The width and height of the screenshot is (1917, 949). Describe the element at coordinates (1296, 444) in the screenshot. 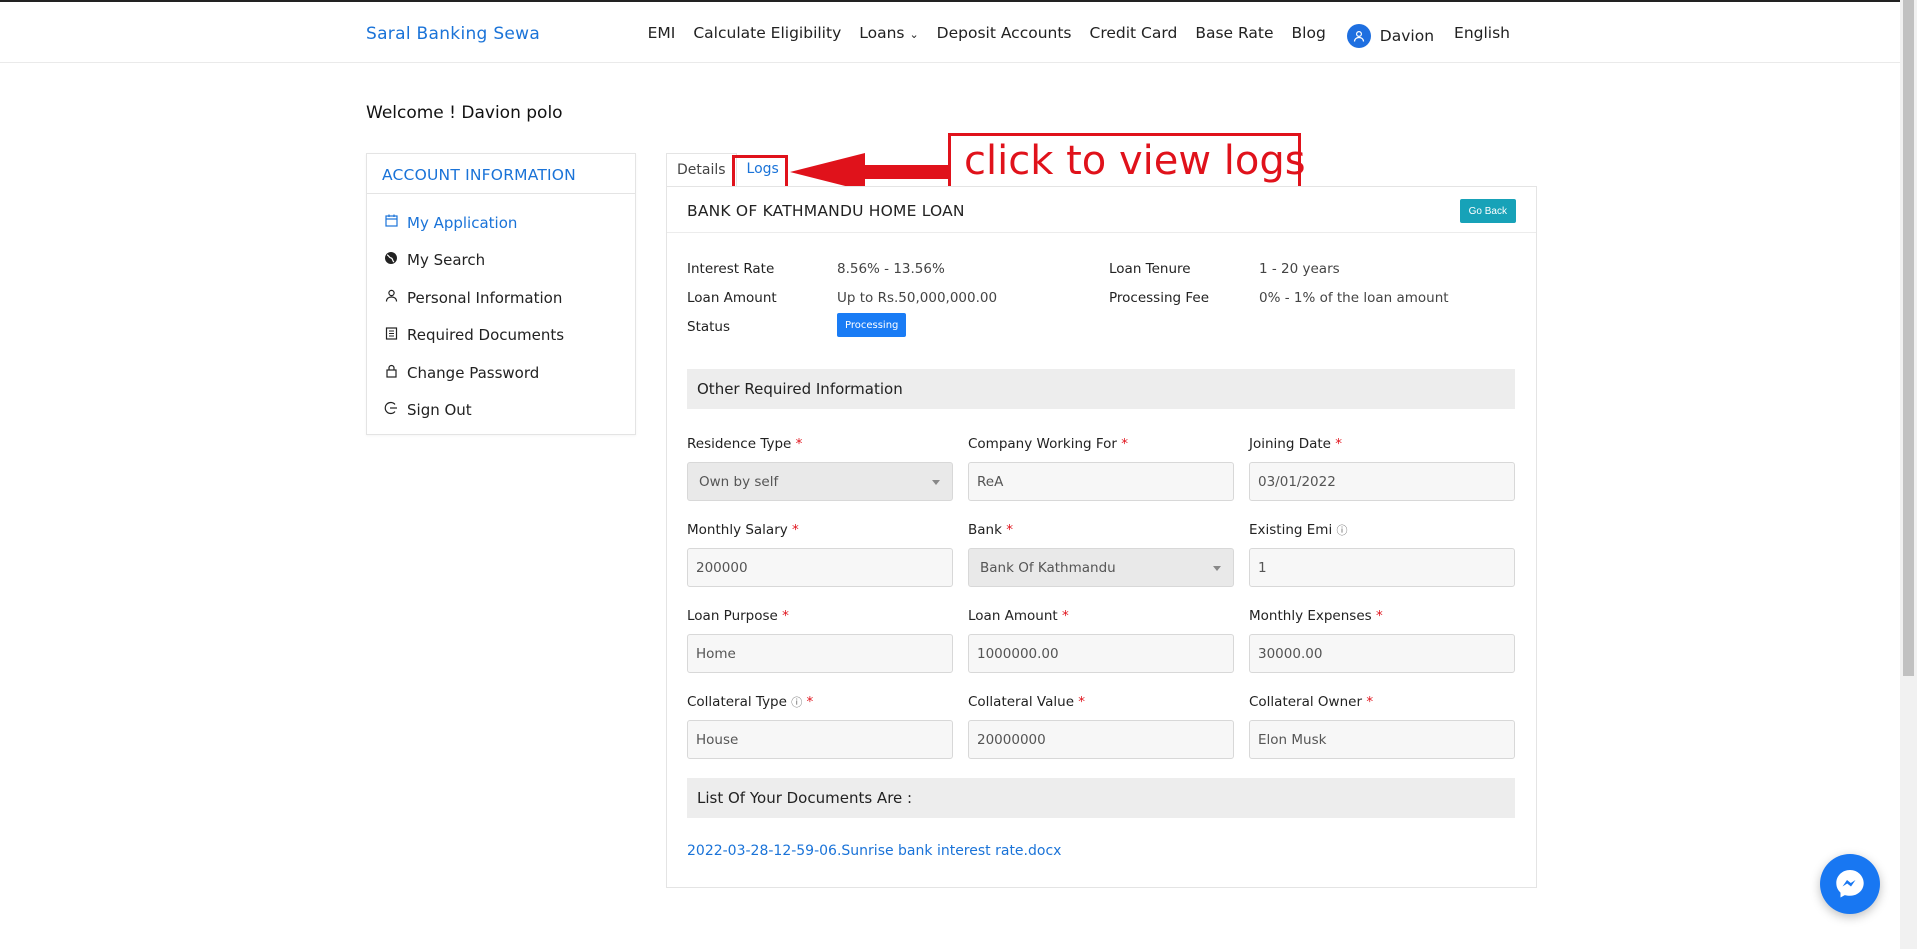

I see `field-label: Joining Date *` at that location.